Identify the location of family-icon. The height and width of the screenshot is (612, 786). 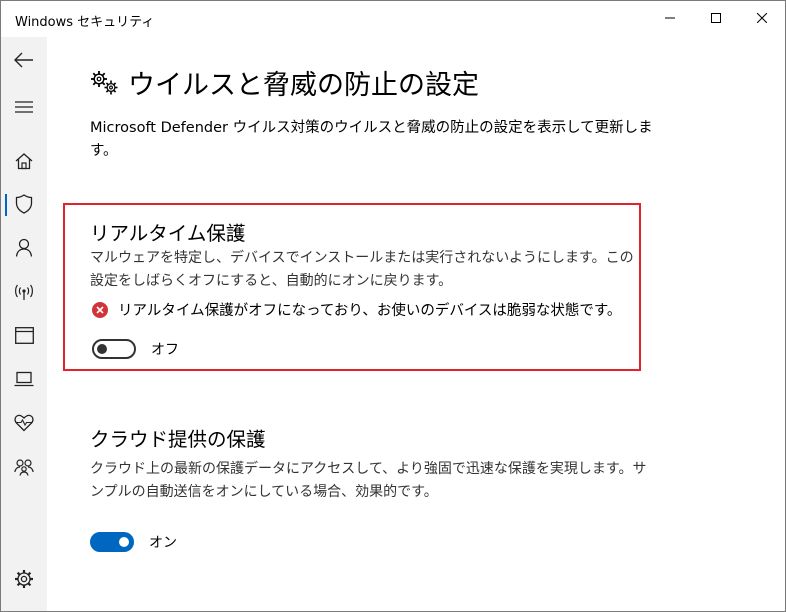
(24, 467).